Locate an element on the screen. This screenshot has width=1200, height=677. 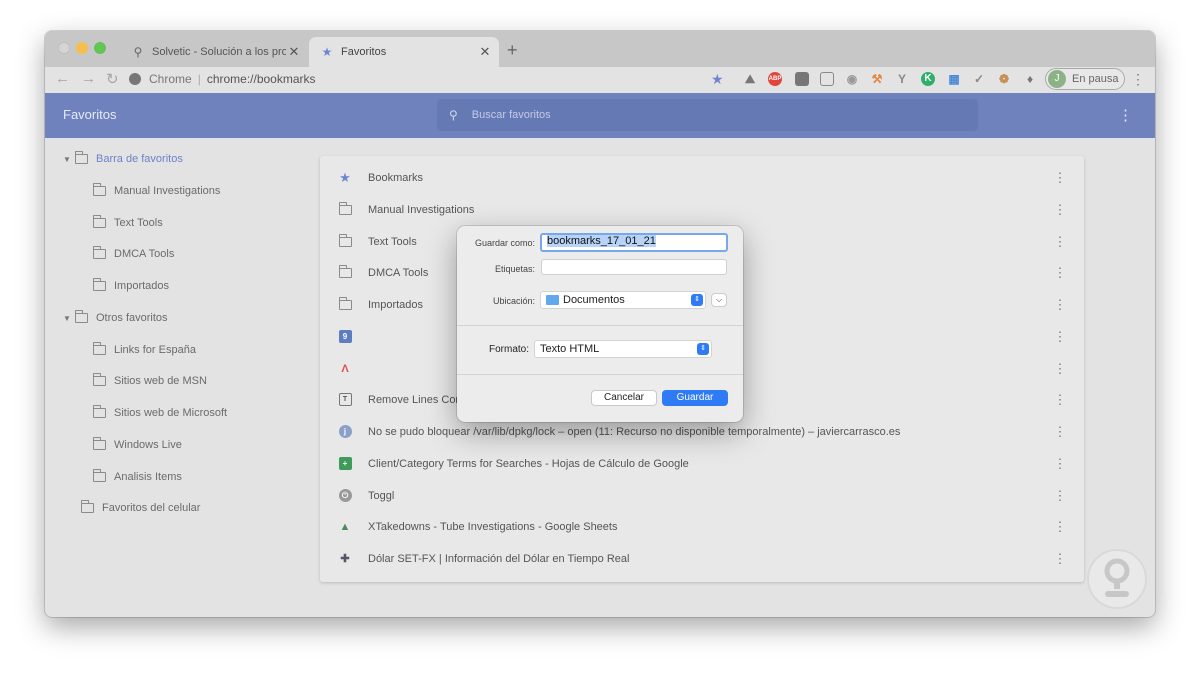
format-value: Texto HTML is located at coordinates (570, 349).